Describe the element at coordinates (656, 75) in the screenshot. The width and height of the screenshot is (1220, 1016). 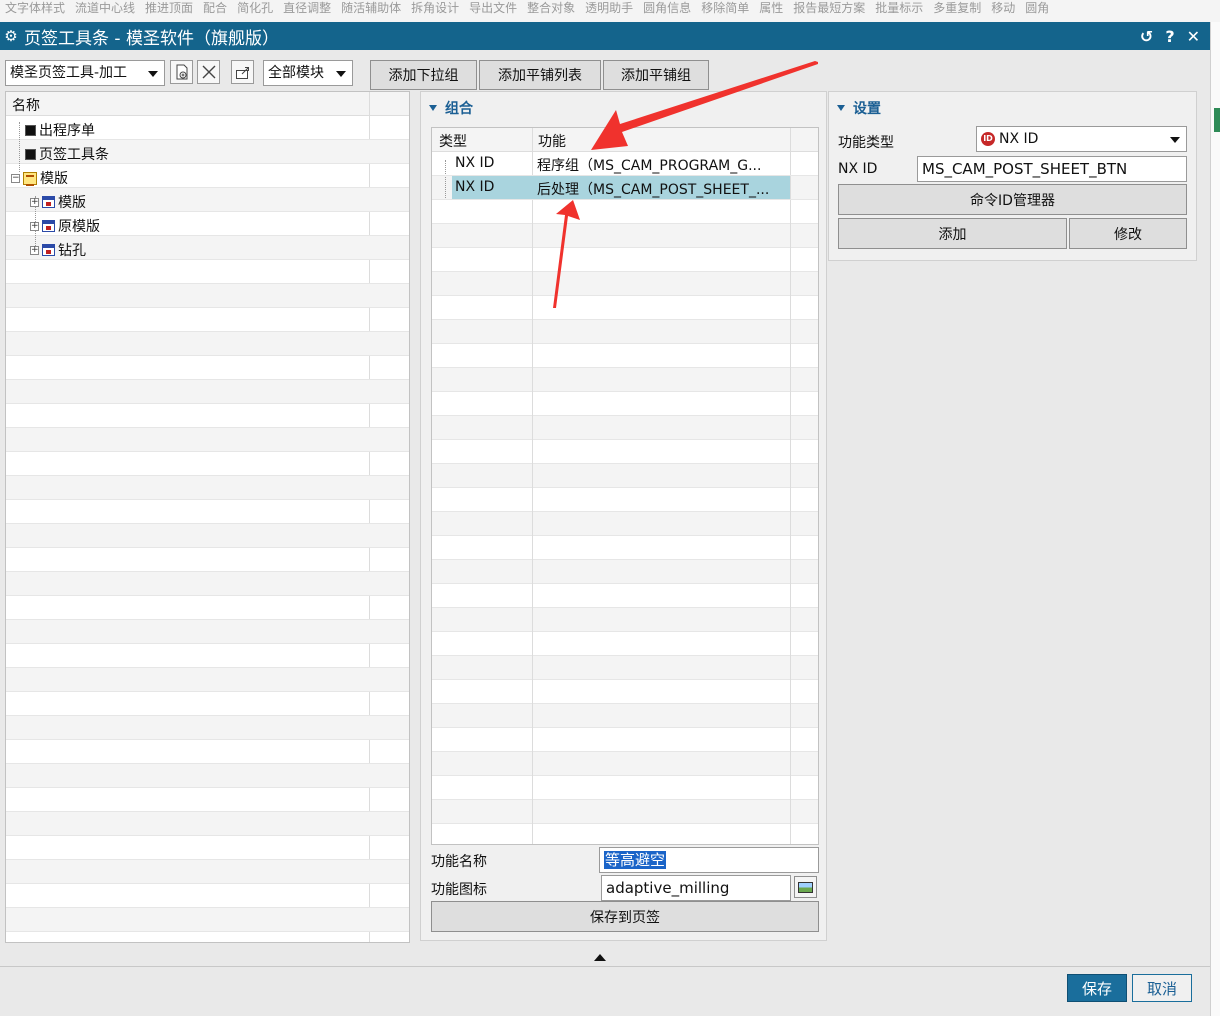
I see `add-tile-group-button: 添加平铺组` at that location.